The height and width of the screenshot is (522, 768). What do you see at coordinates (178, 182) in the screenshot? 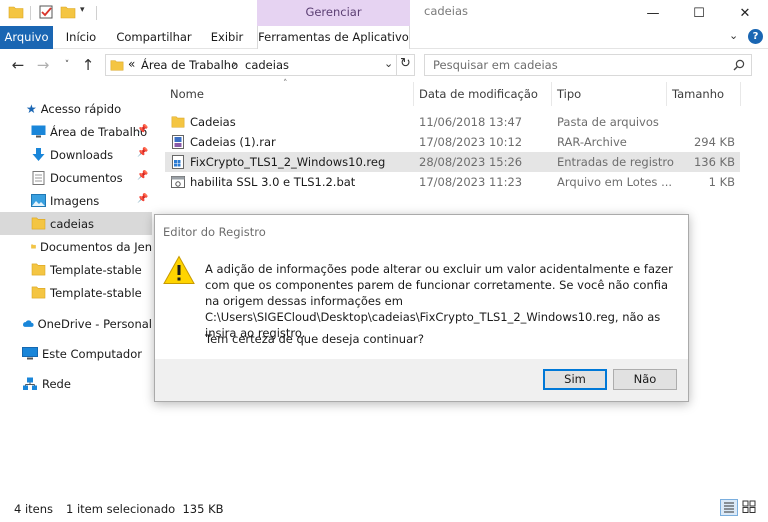
I see `batch-file-icon` at bounding box center [178, 182].